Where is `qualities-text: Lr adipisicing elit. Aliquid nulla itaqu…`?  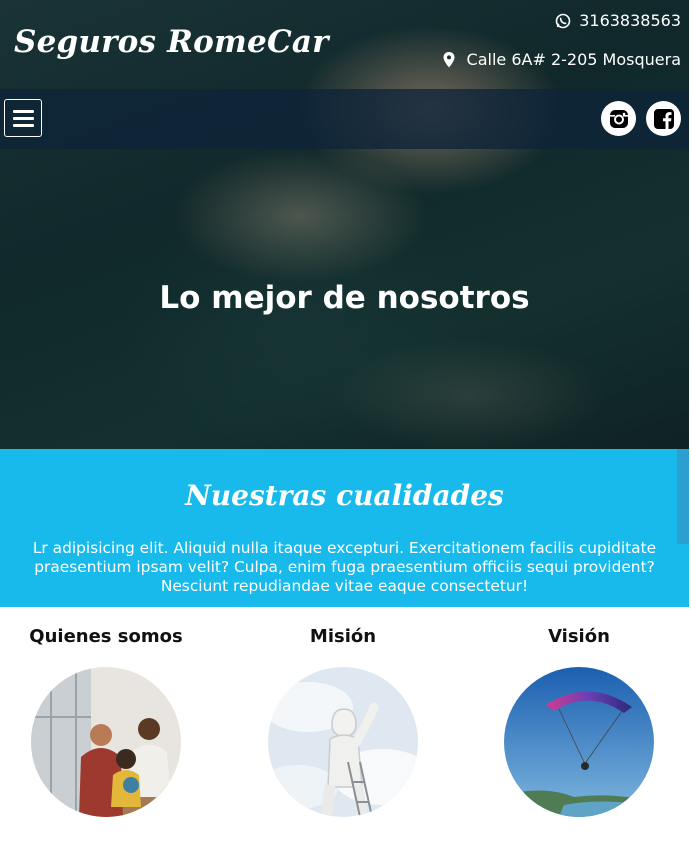
qualities-text: Lr adipisicing elit. Aliquid nulla itaqu… is located at coordinates (344, 567).